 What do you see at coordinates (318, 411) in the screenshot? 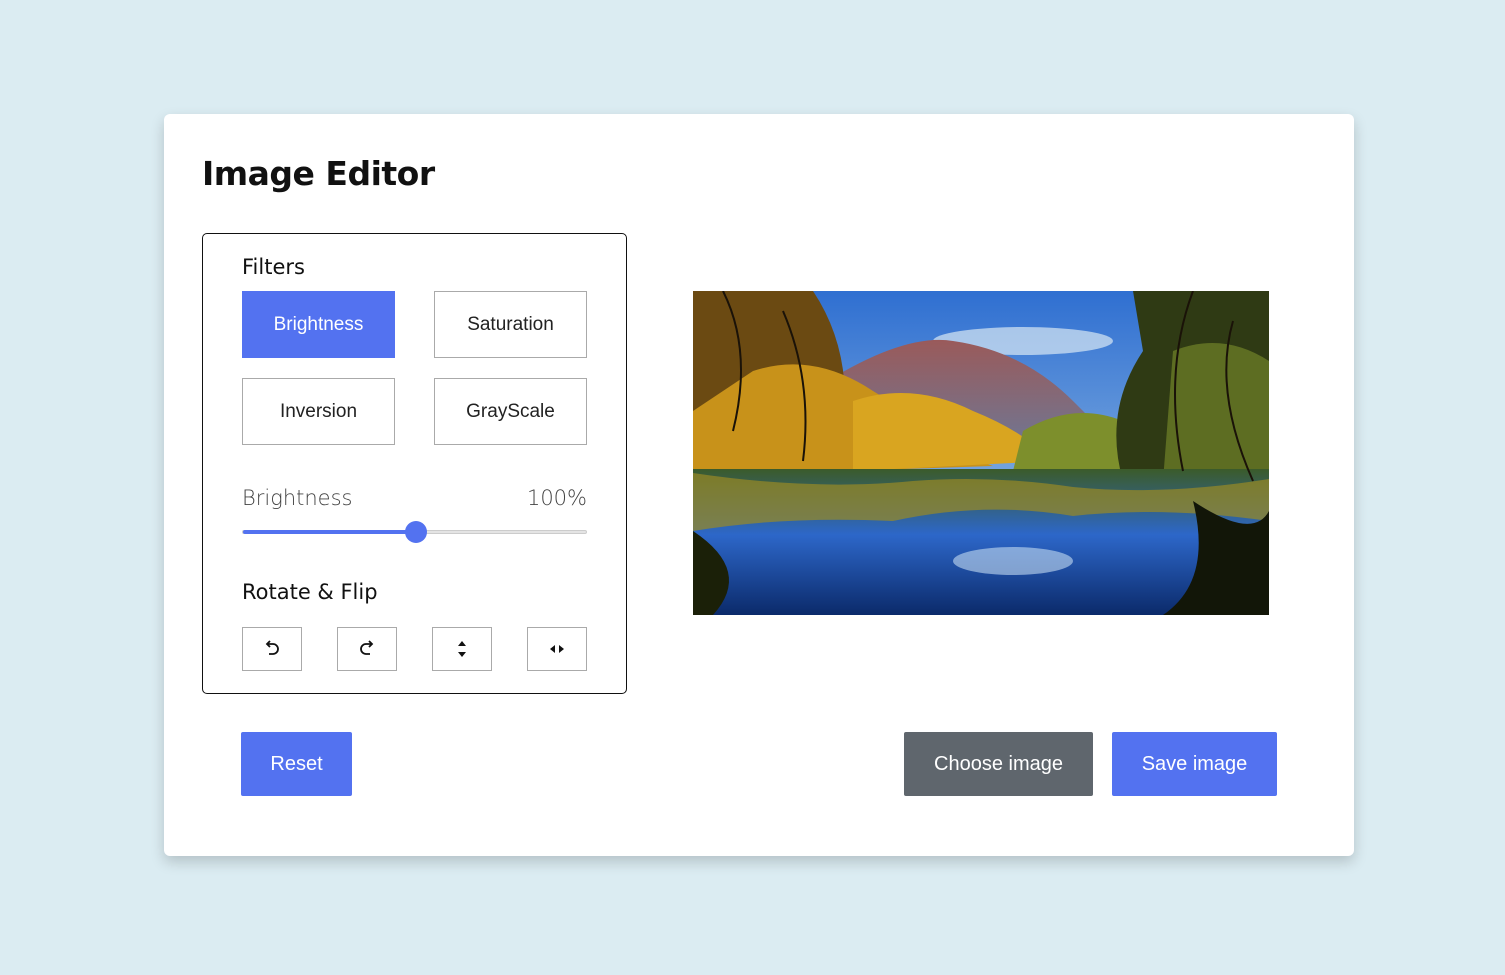
I see `filter-inversion-button: Inversion` at bounding box center [318, 411].